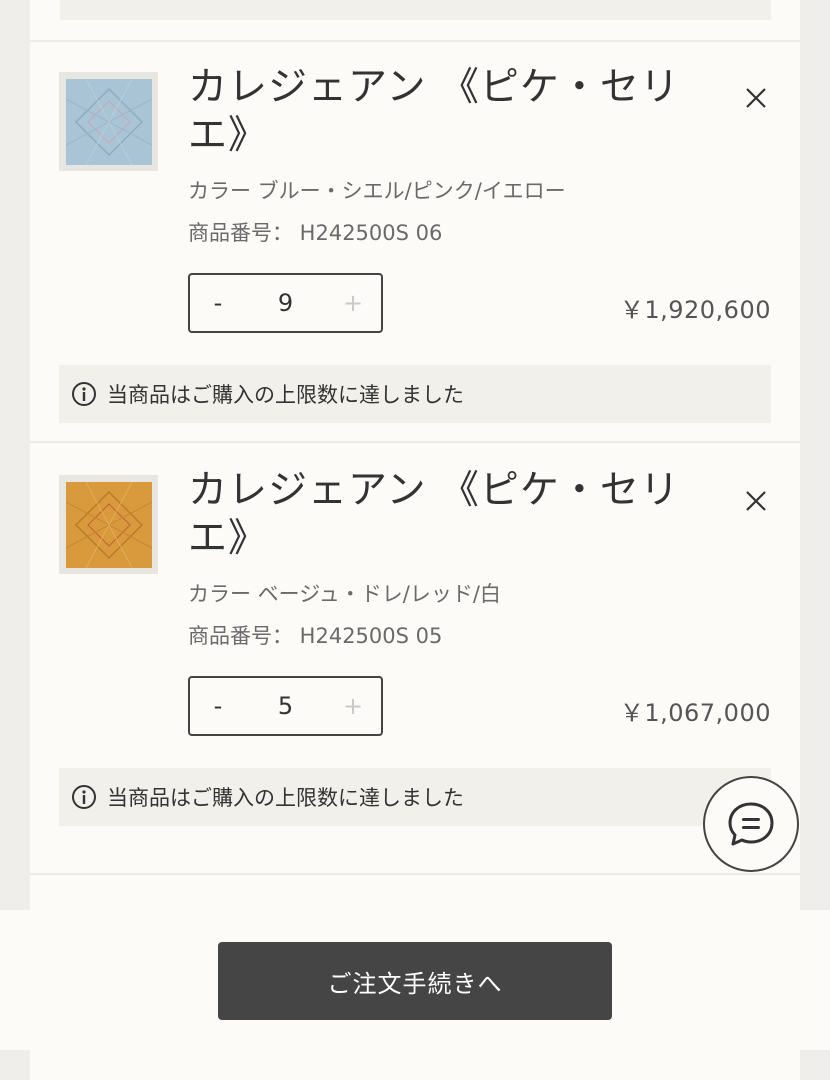 This screenshot has height=1080, width=830. Describe the element at coordinates (377, 191) in the screenshot. I see `product-color: カラー ブルー・シエル/ピンク/イエロー` at that location.